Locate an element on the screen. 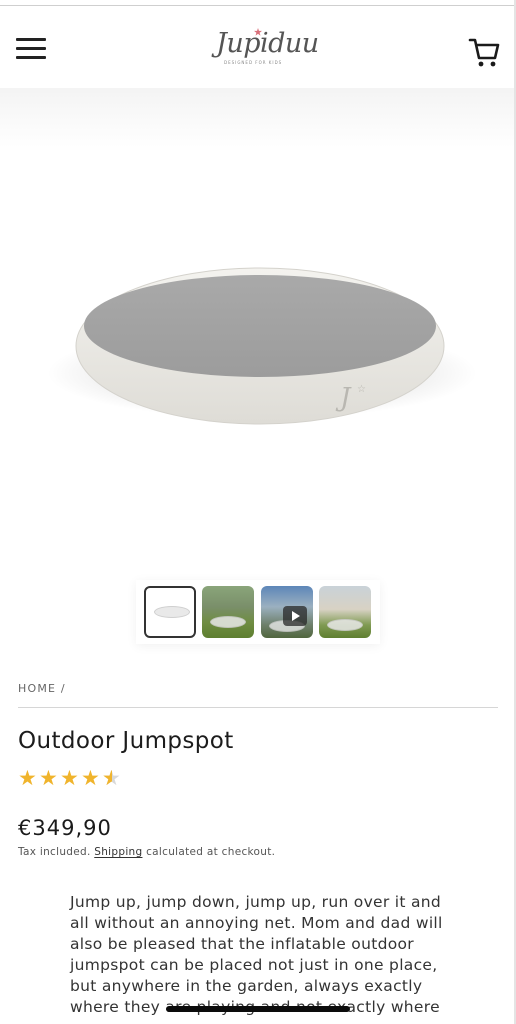  logo-text: Jupiduu is located at coordinates (267, 43).